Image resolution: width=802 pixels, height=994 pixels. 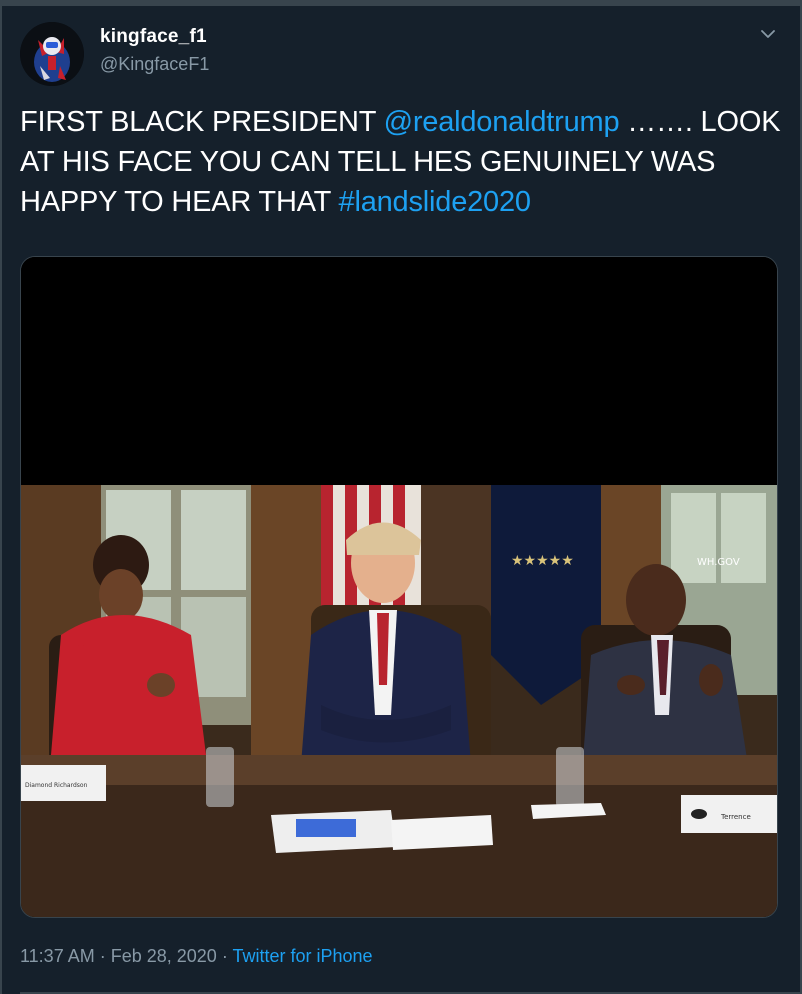 I want to click on name-card-right: Terrence, so click(x=735, y=817).